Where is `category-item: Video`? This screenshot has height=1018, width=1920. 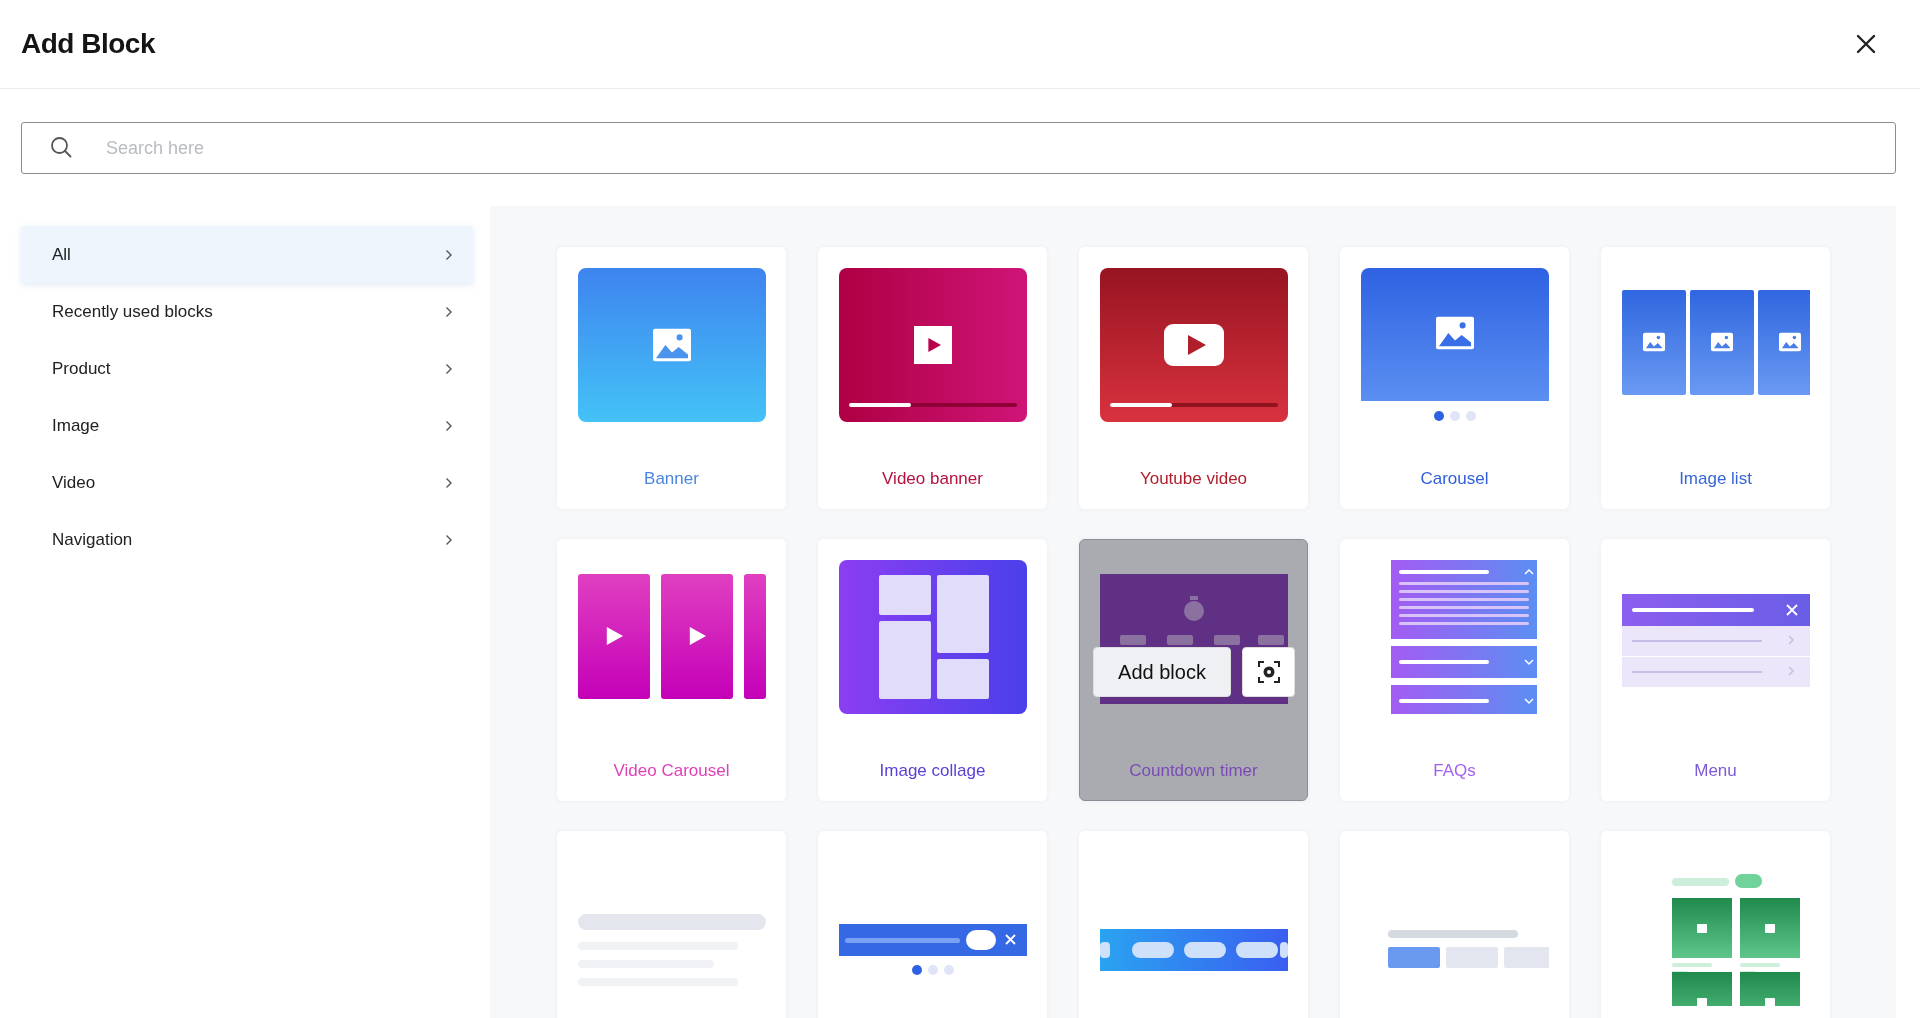
category-item: Video is located at coordinates (247, 482).